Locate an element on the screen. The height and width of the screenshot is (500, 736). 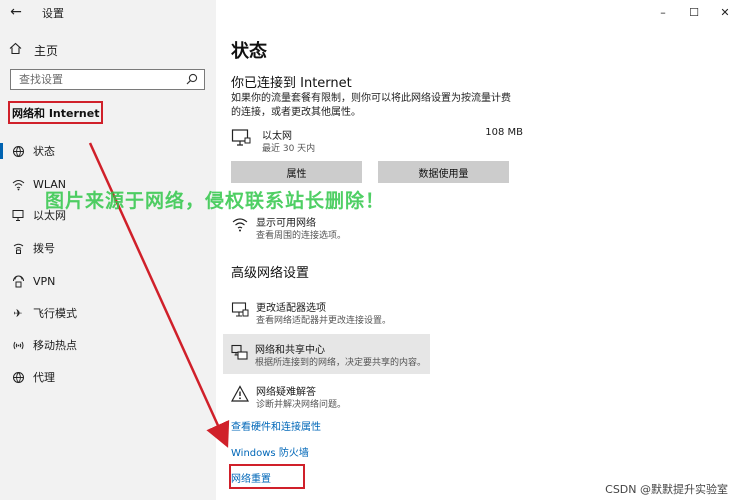
option-description: 查看周围的连接选项。 is located at coordinates (301, 236).